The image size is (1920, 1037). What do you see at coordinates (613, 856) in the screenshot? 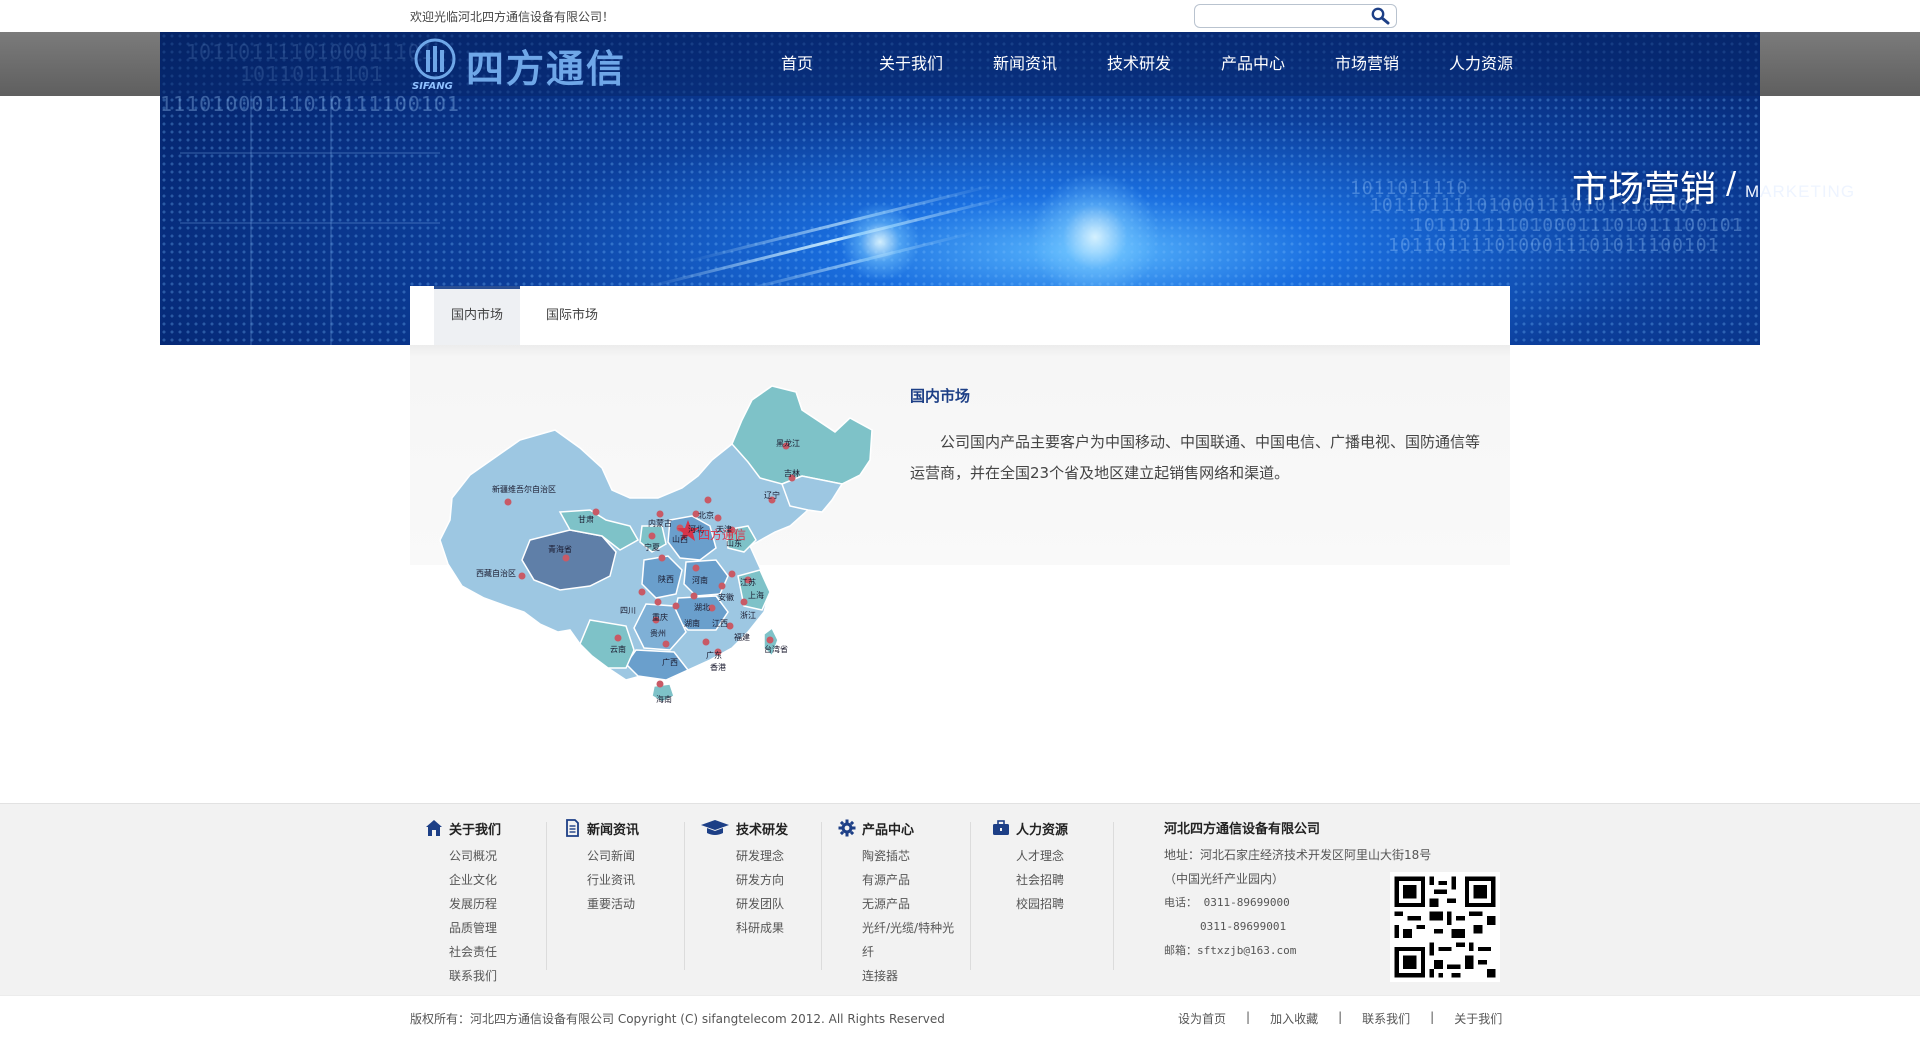
I see `footer-link: 公司新闻` at bounding box center [613, 856].